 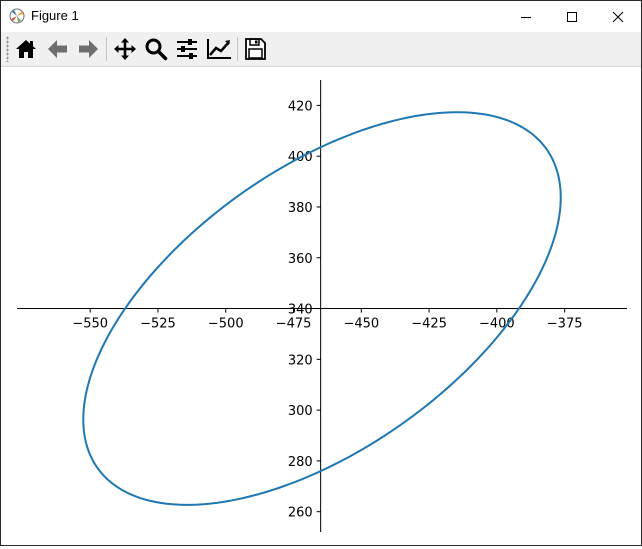 What do you see at coordinates (361, 324) in the screenshot?
I see `x-tick-label: −450` at bounding box center [361, 324].